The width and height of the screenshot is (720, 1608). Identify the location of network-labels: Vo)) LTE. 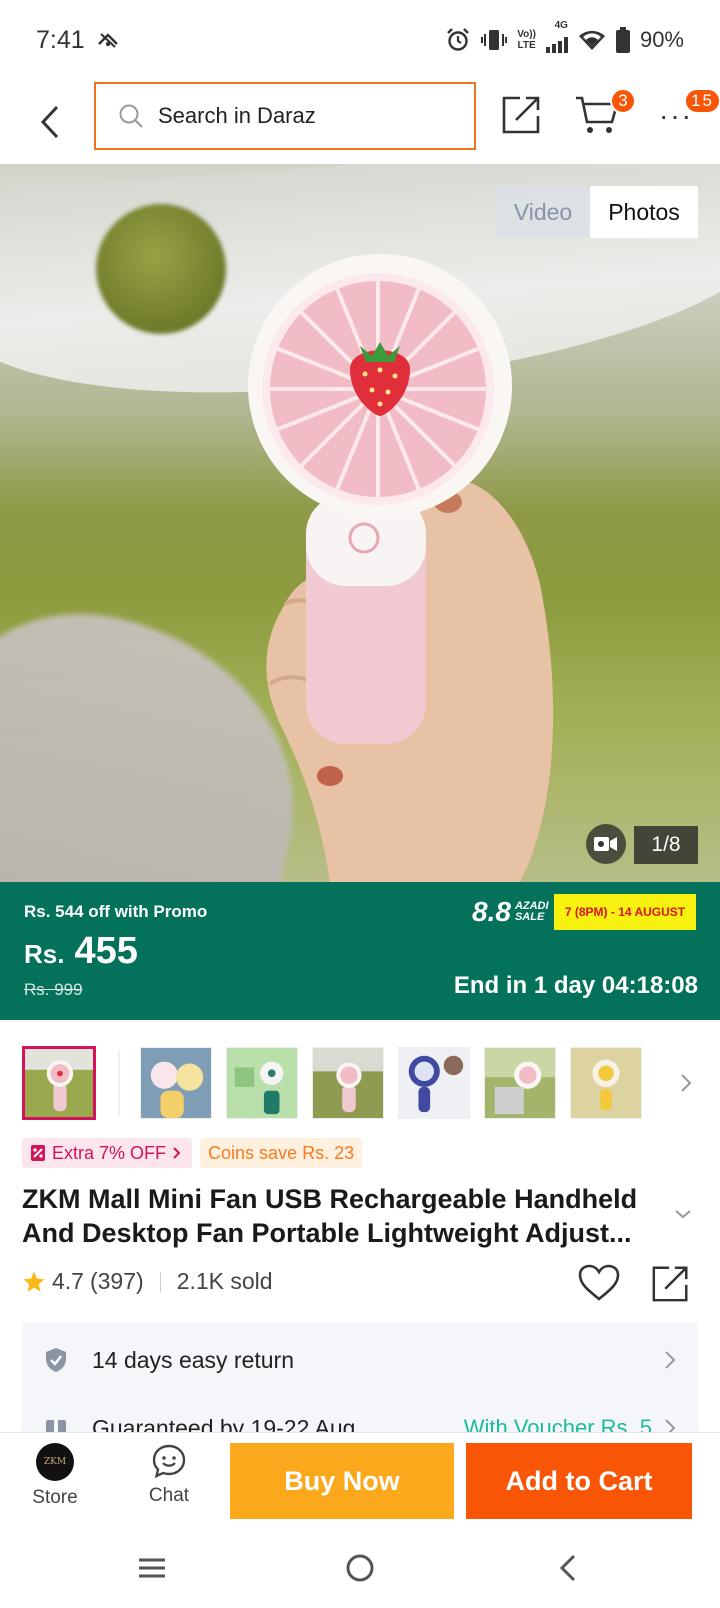
(526, 40).